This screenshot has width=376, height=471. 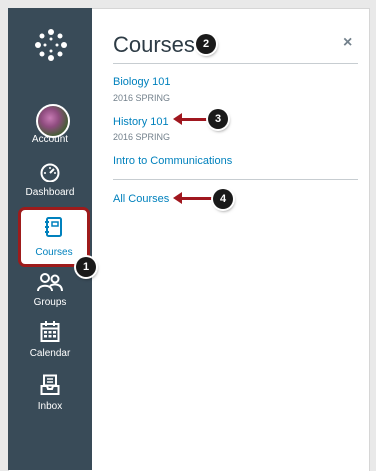 What do you see at coordinates (50, 302) in the screenshot?
I see `nav-item-label: Groups` at bounding box center [50, 302].